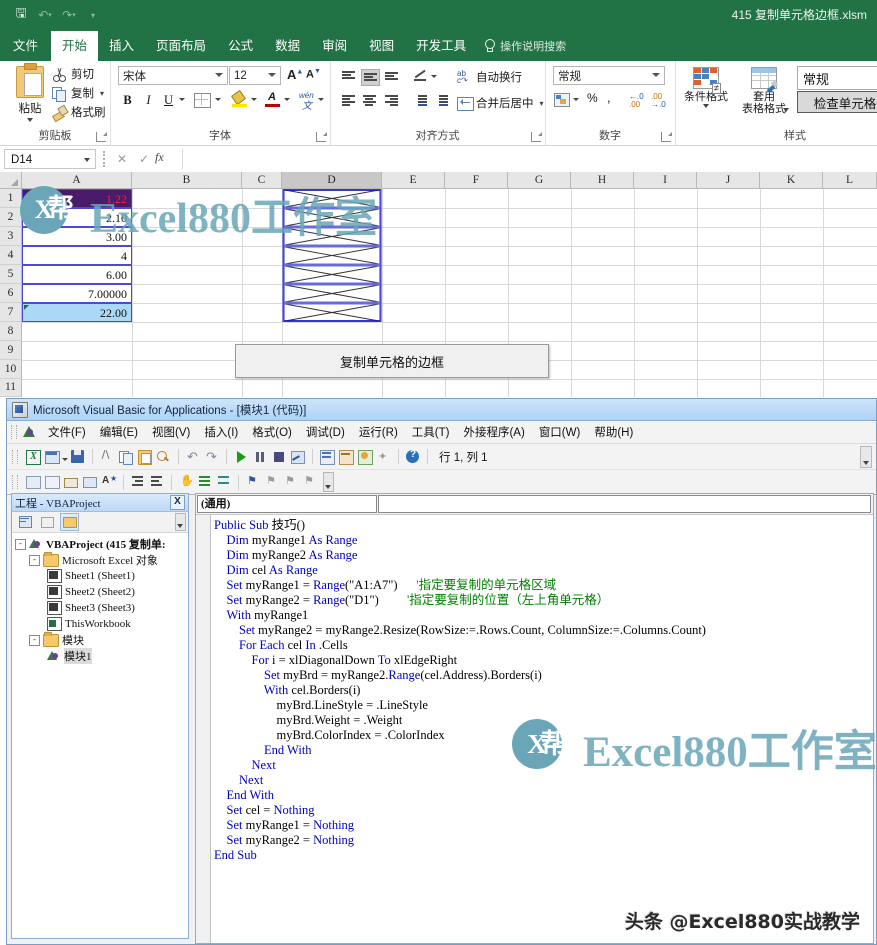 Image resolution: width=877 pixels, height=945 pixels. I want to click on row-header-3: 3, so click(11, 236).